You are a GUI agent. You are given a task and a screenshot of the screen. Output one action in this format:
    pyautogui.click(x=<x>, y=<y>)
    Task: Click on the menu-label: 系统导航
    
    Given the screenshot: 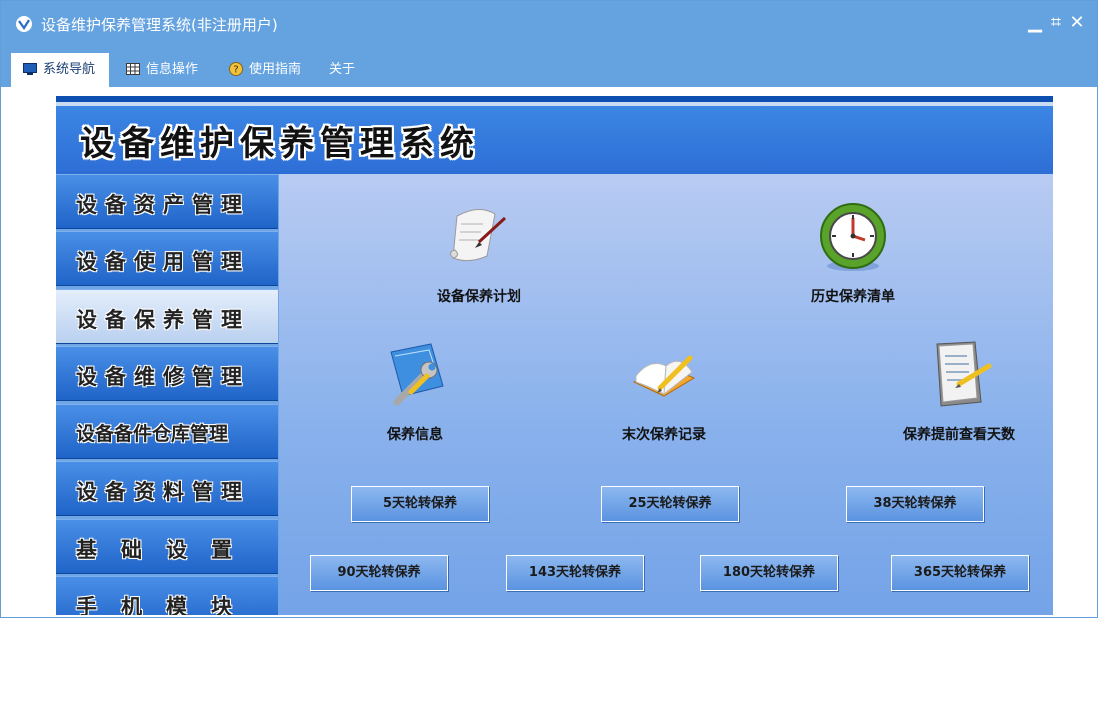 What is the action you would take?
    pyautogui.click(x=69, y=69)
    